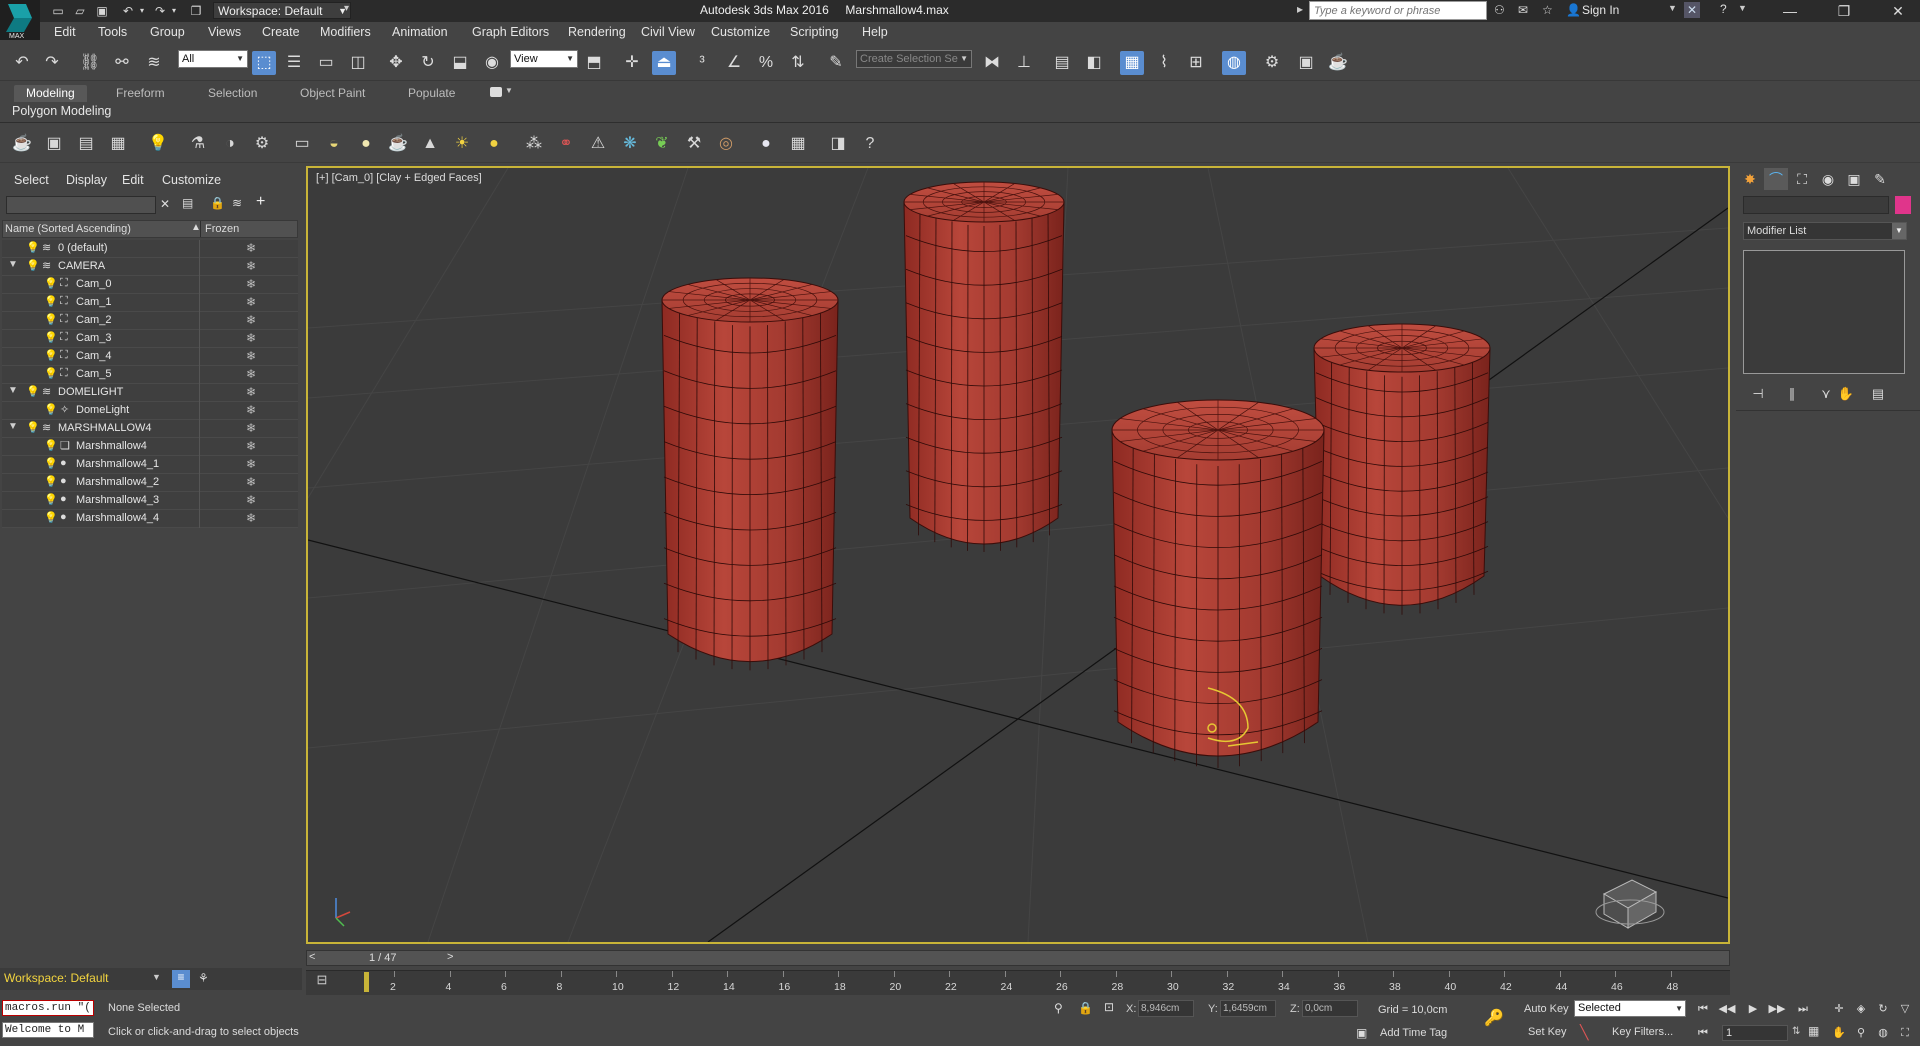 Image resolution: width=1920 pixels, height=1046 pixels. Describe the element at coordinates (150, 375) in the screenshot. I see `scene-explorer-row: 💡 ⛶ Cam_5 ❄` at that location.